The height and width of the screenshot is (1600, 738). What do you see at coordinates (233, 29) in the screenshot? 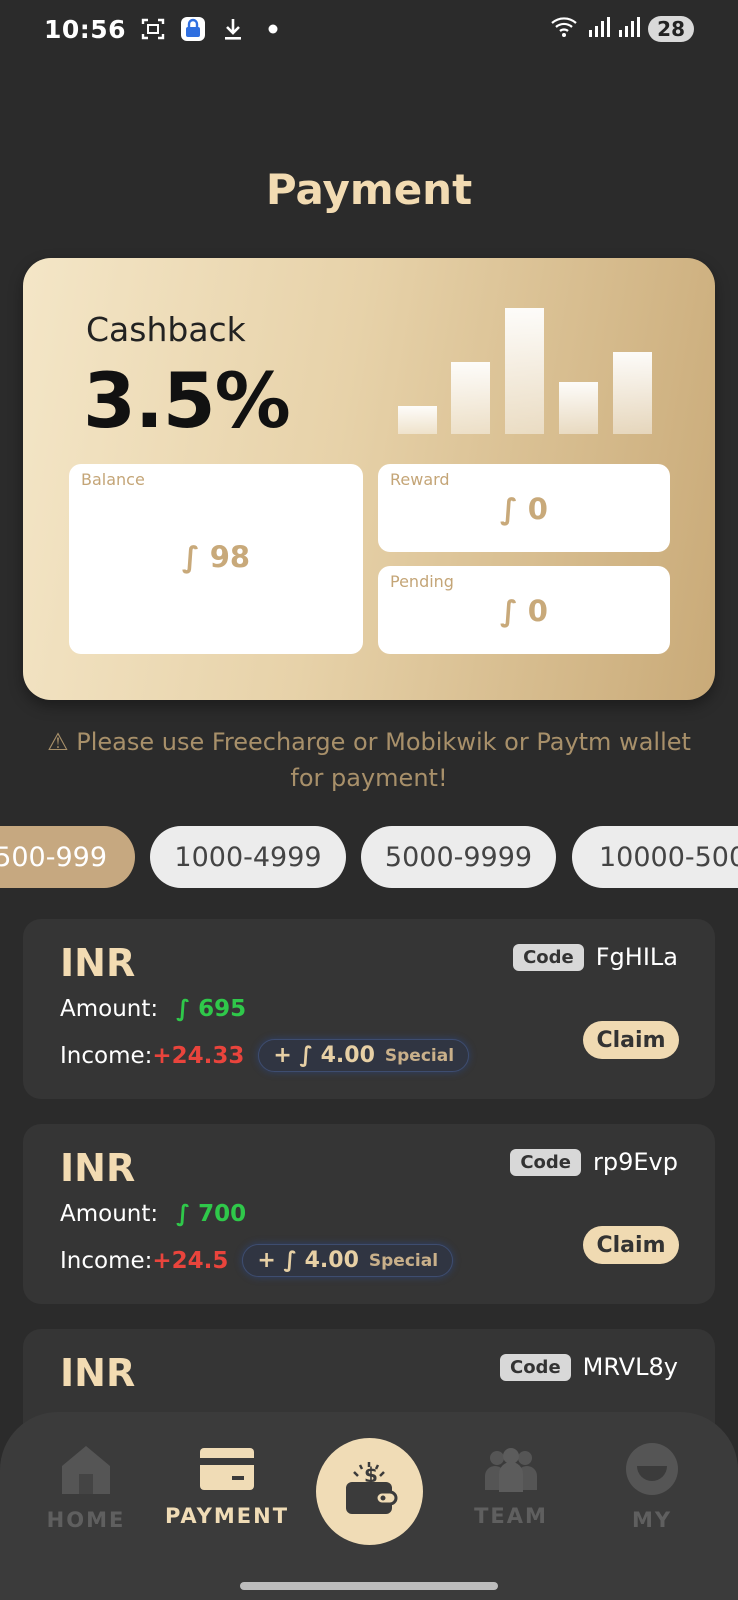
I see `download-icon` at bounding box center [233, 29].